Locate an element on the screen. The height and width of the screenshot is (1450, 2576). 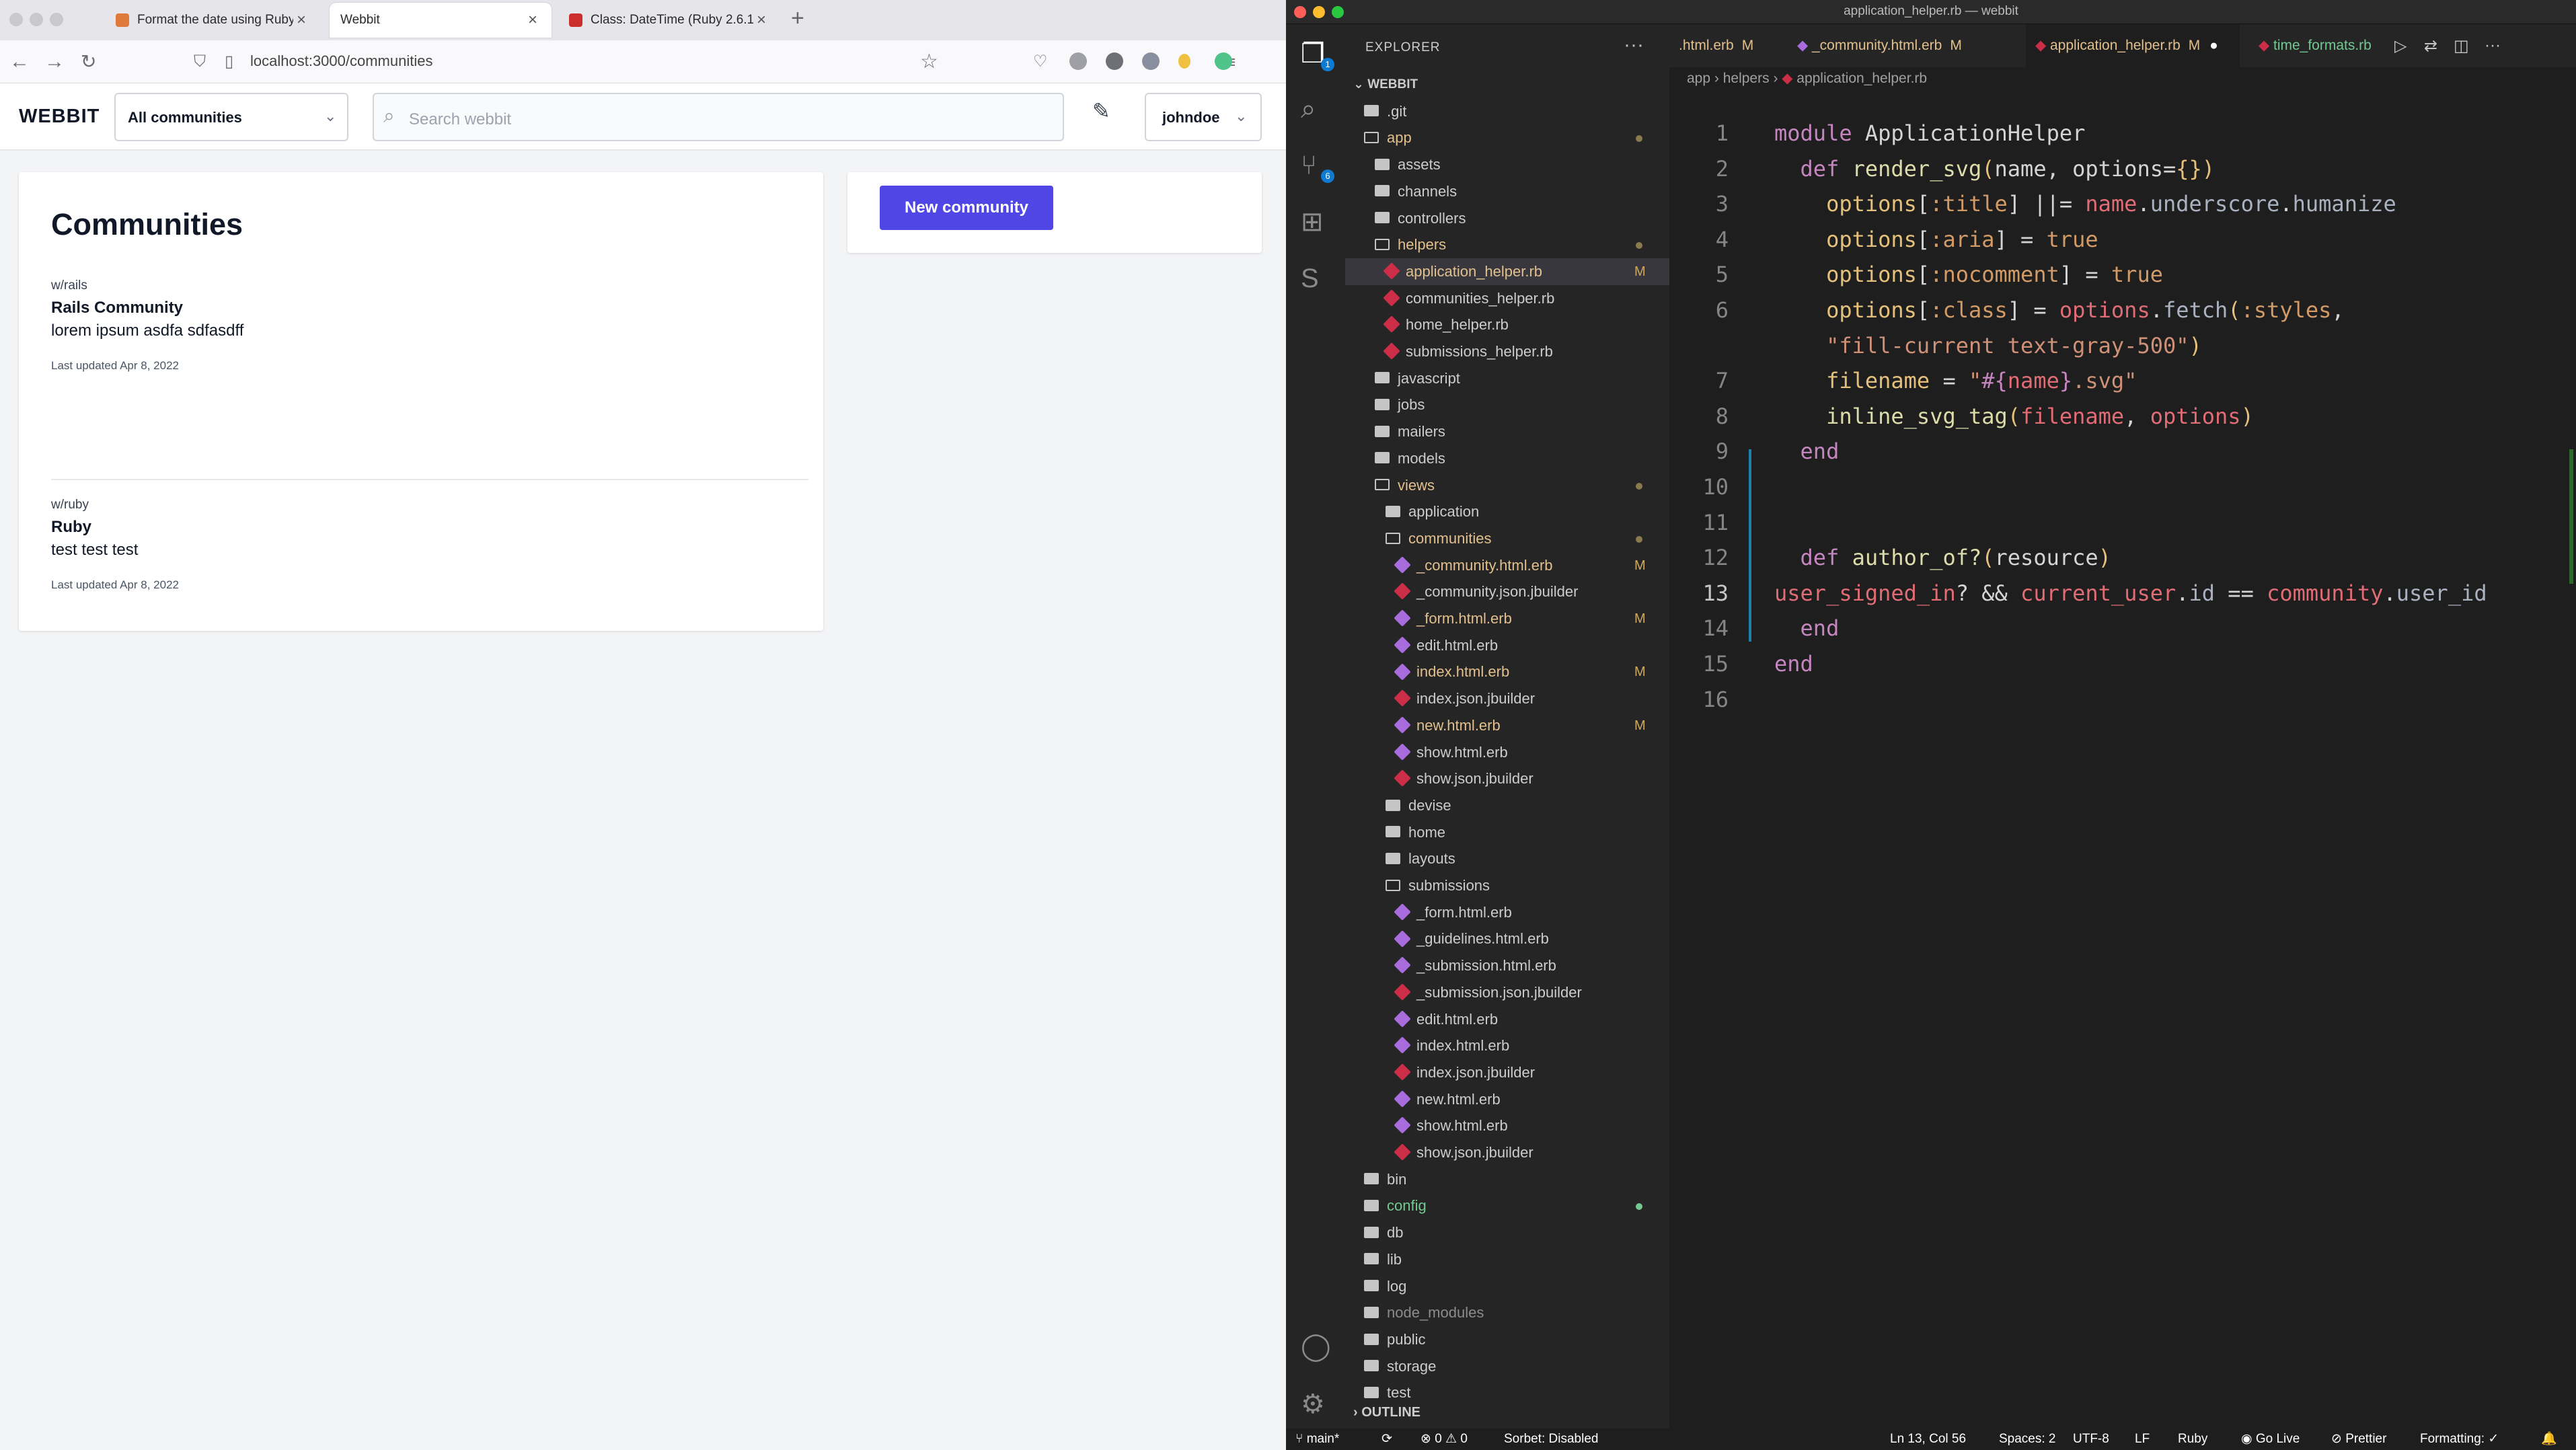
git-branch: ⑂ main* is located at coordinates (1317, 1439).